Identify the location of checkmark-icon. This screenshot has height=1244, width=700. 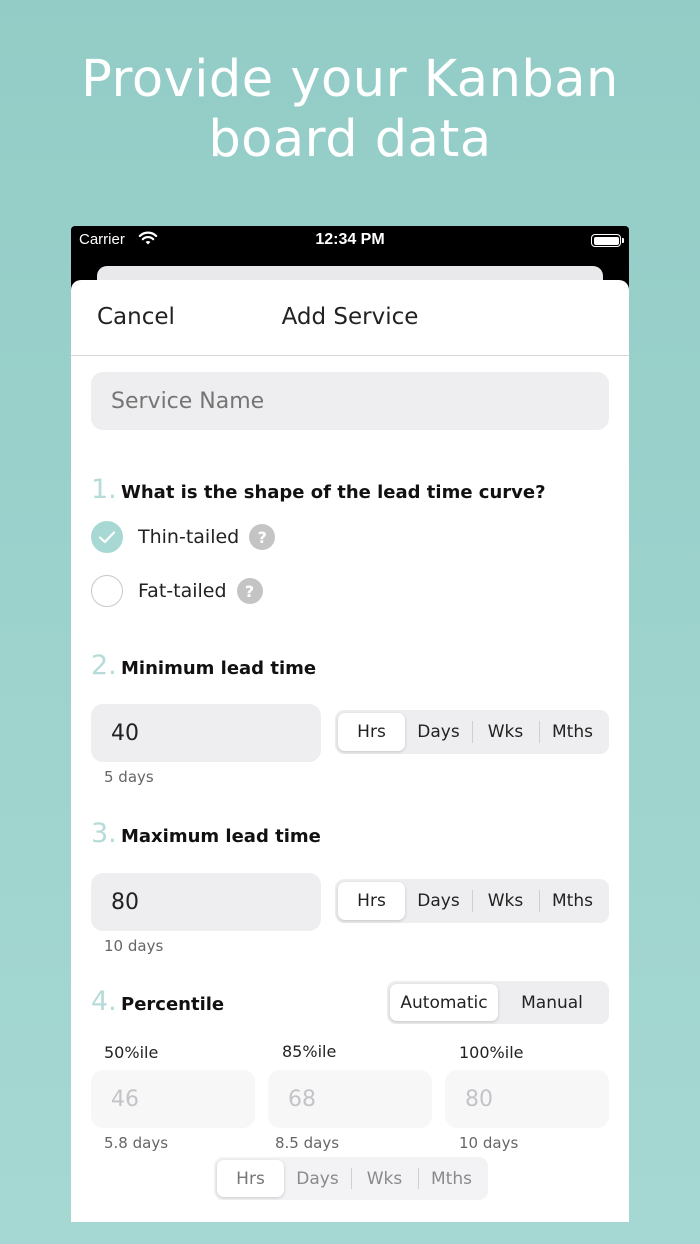
(107, 537).